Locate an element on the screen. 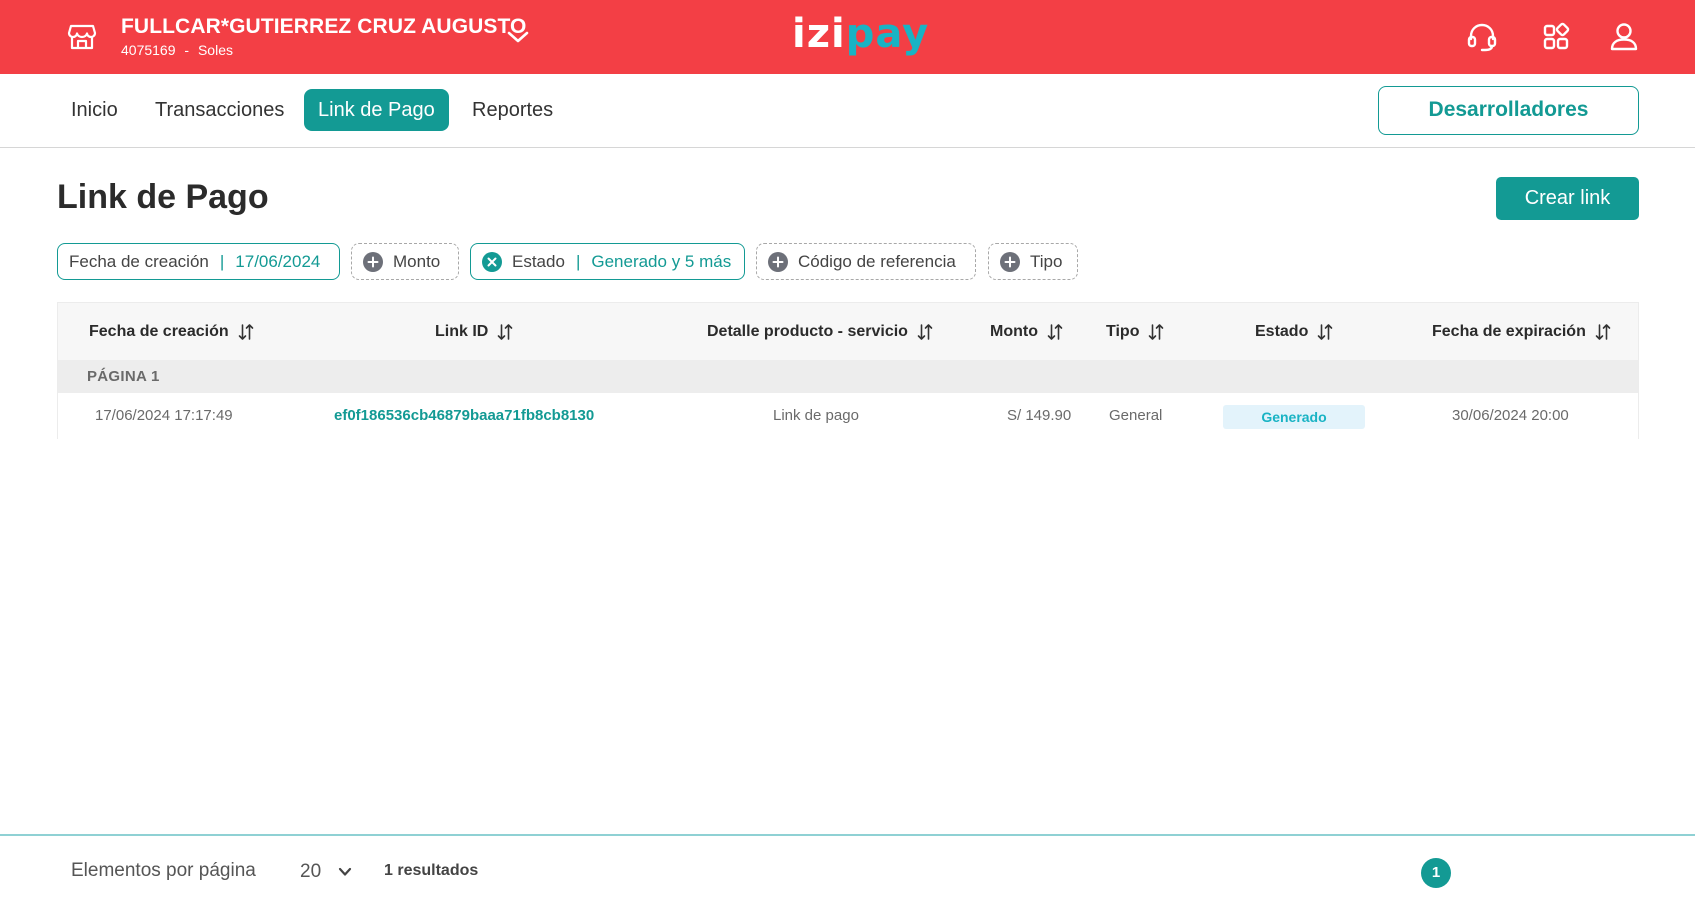 The height and width of the screenshot is (905, 1695). column-detalle: Detalle producto - servicio is located at coordinates (820, 331).